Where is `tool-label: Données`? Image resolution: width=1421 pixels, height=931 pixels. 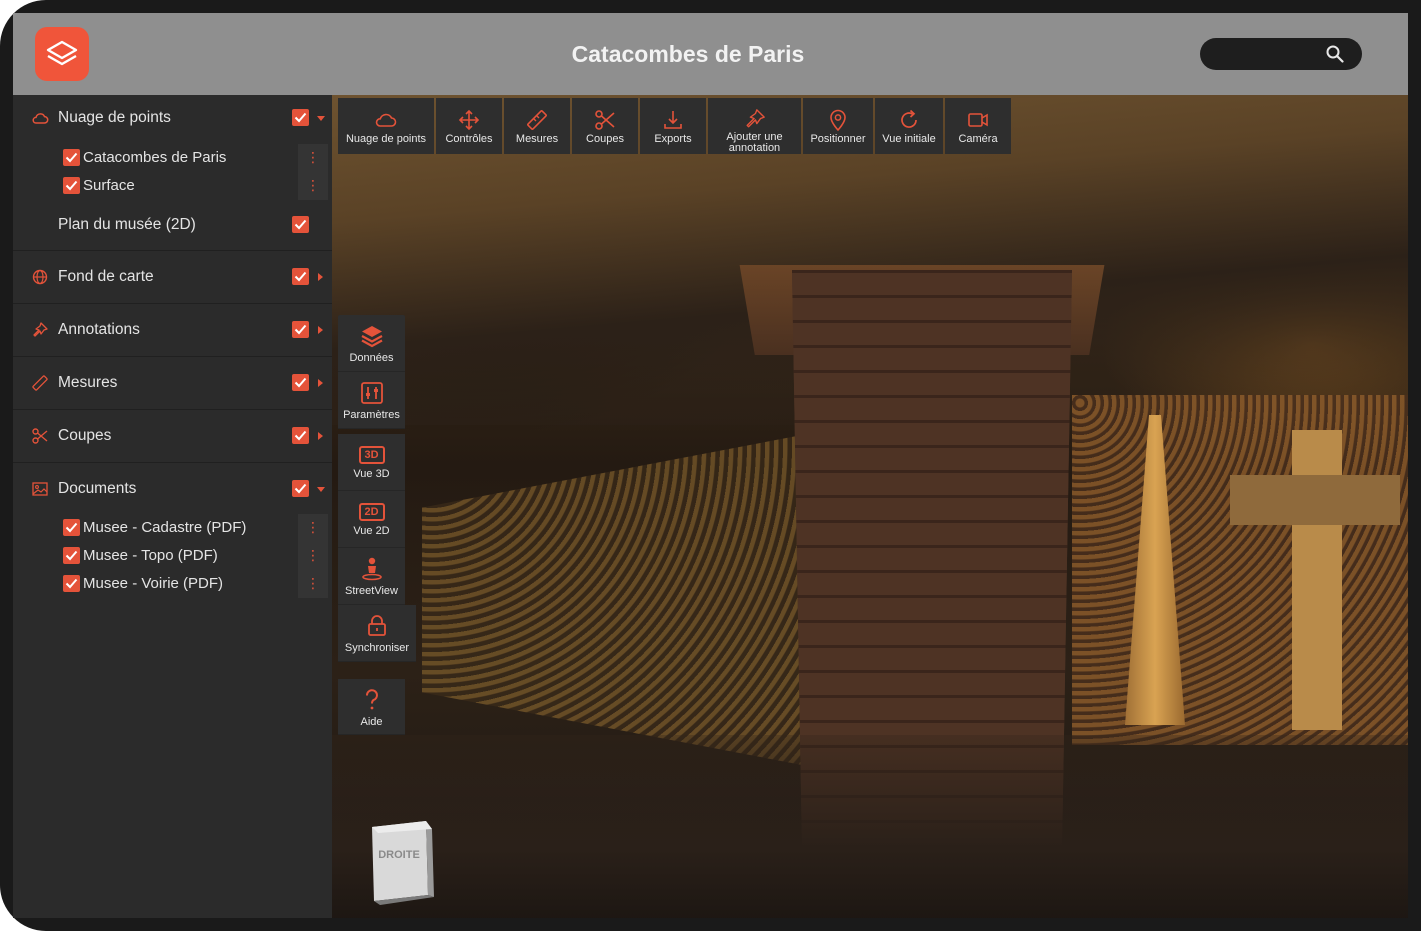
tool-label: Données is located at coordinates (371, 358).